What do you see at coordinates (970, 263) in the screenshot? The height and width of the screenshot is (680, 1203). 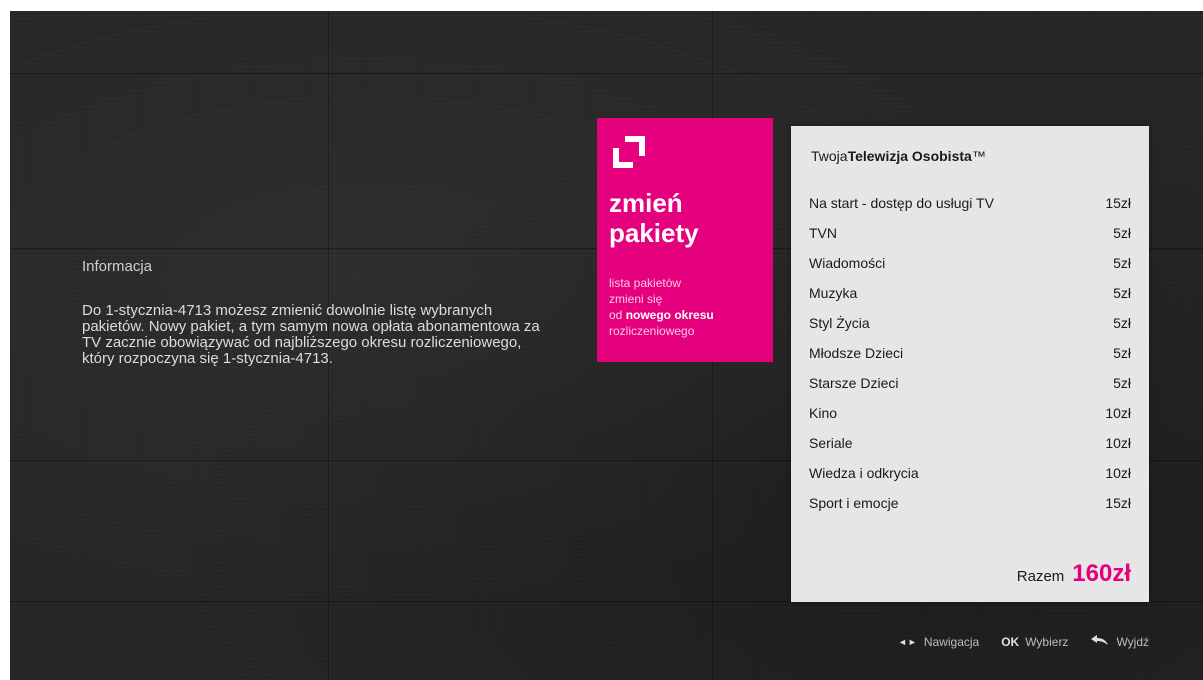 I see `package-row: Wiadomości 5zł` at bounding box center [970, 263].